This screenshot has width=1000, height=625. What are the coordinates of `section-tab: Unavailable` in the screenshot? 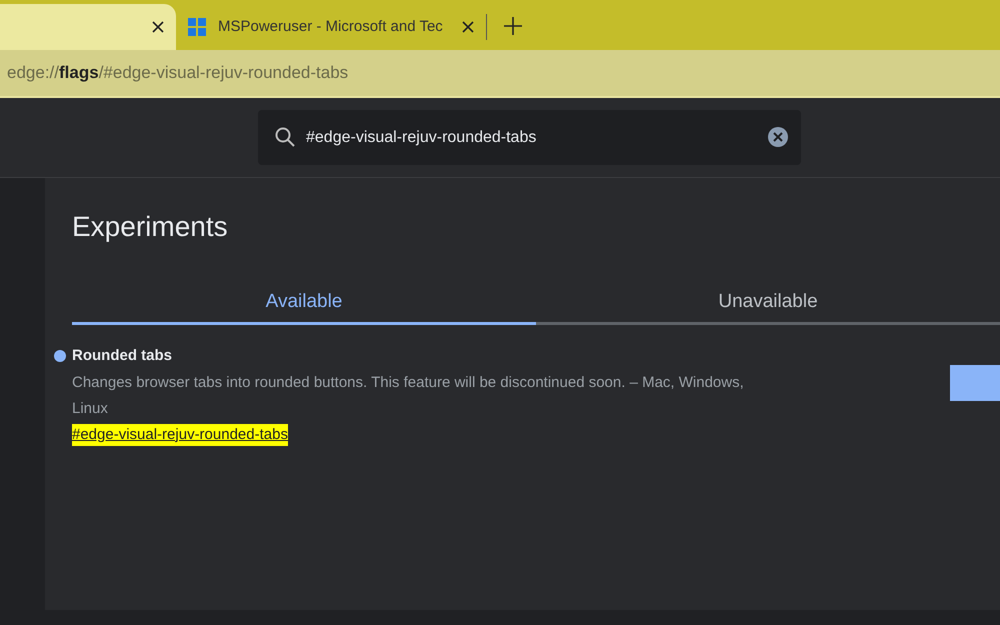 It's located at (768, 302).